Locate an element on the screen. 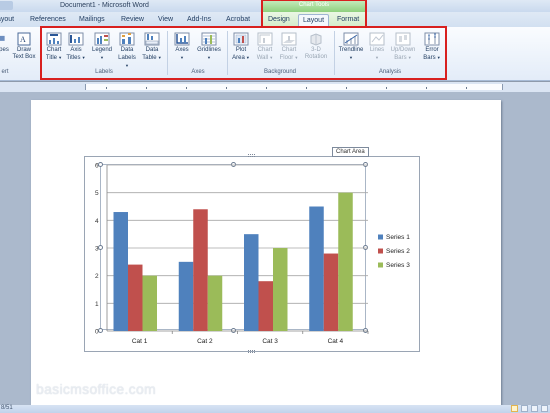  legend-label-series-3: Series 3 is located at coordinates (398, 265).